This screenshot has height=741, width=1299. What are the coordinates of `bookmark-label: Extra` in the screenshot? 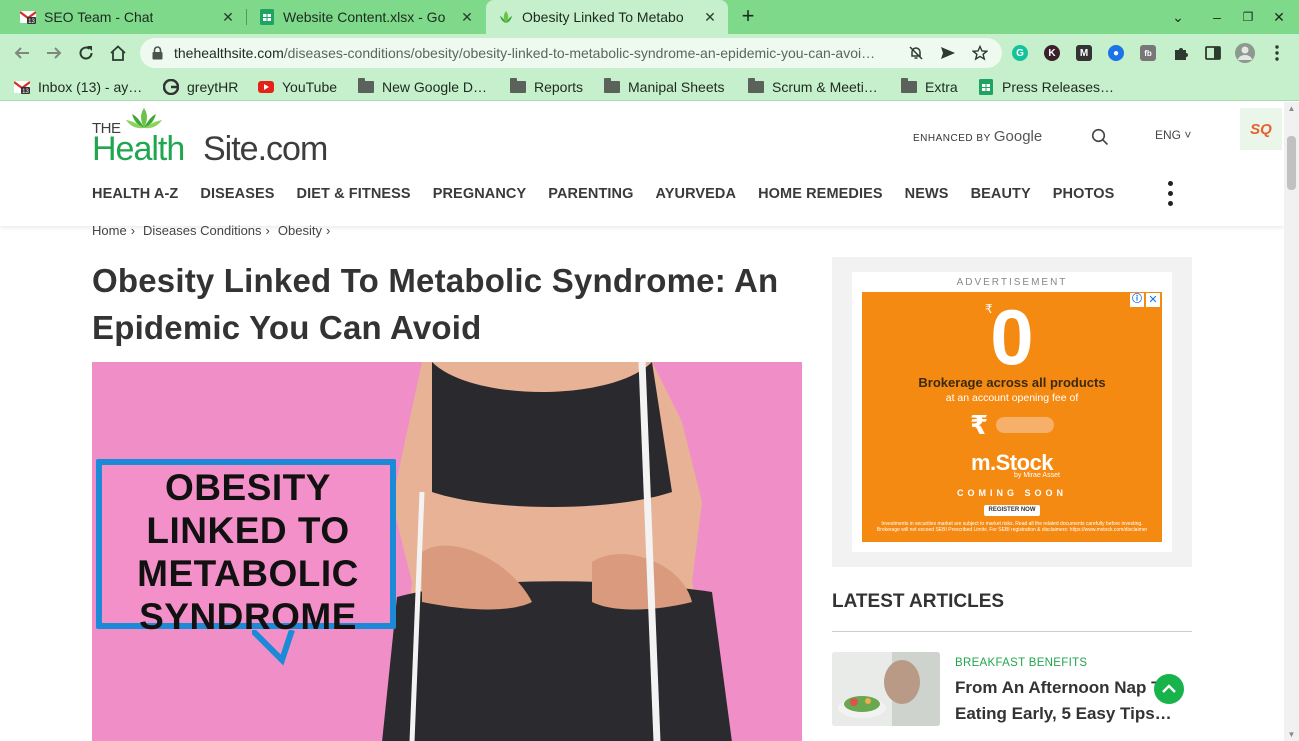 It's located at (941, 87).